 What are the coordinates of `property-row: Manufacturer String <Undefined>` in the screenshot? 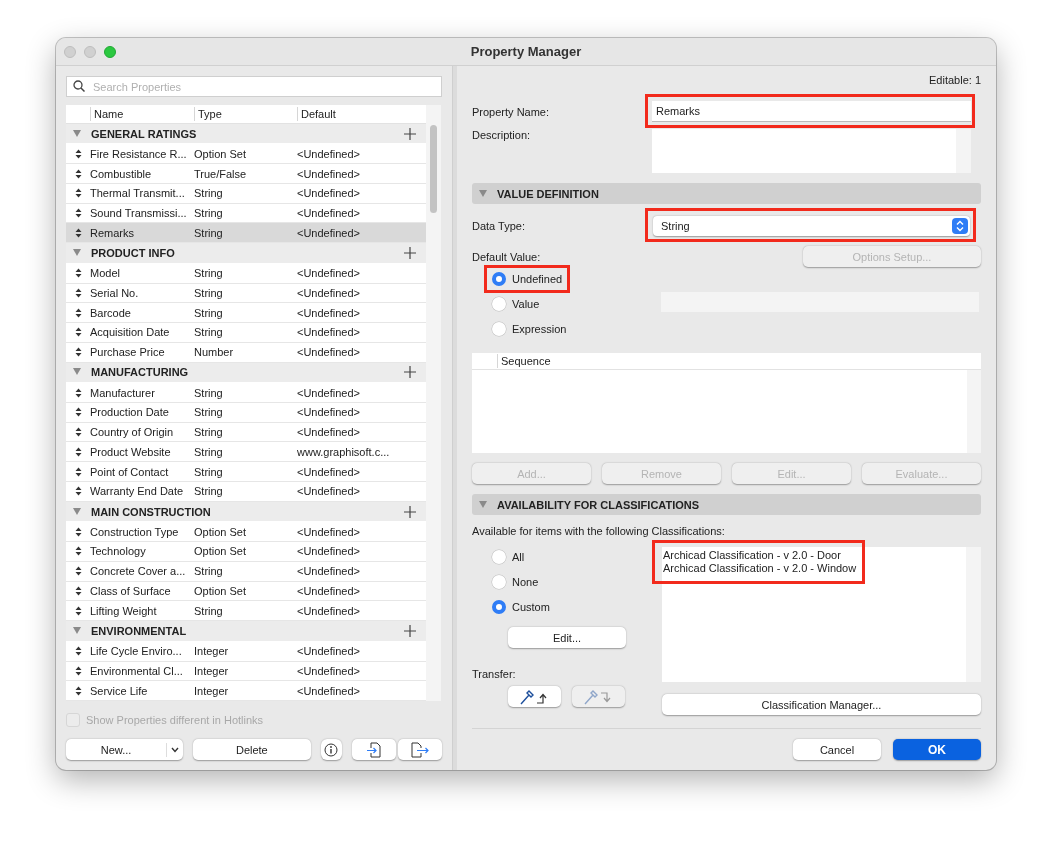 It's located at (246, 393).